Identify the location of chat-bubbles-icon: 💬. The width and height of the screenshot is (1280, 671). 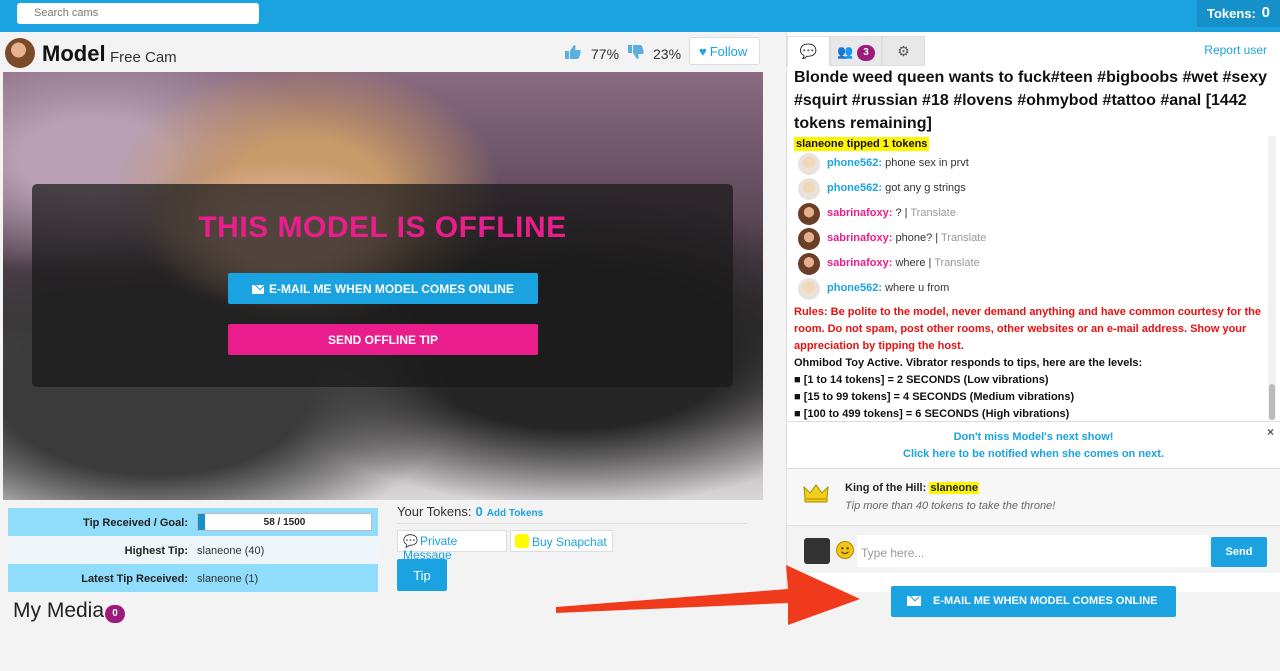
(808, 51).